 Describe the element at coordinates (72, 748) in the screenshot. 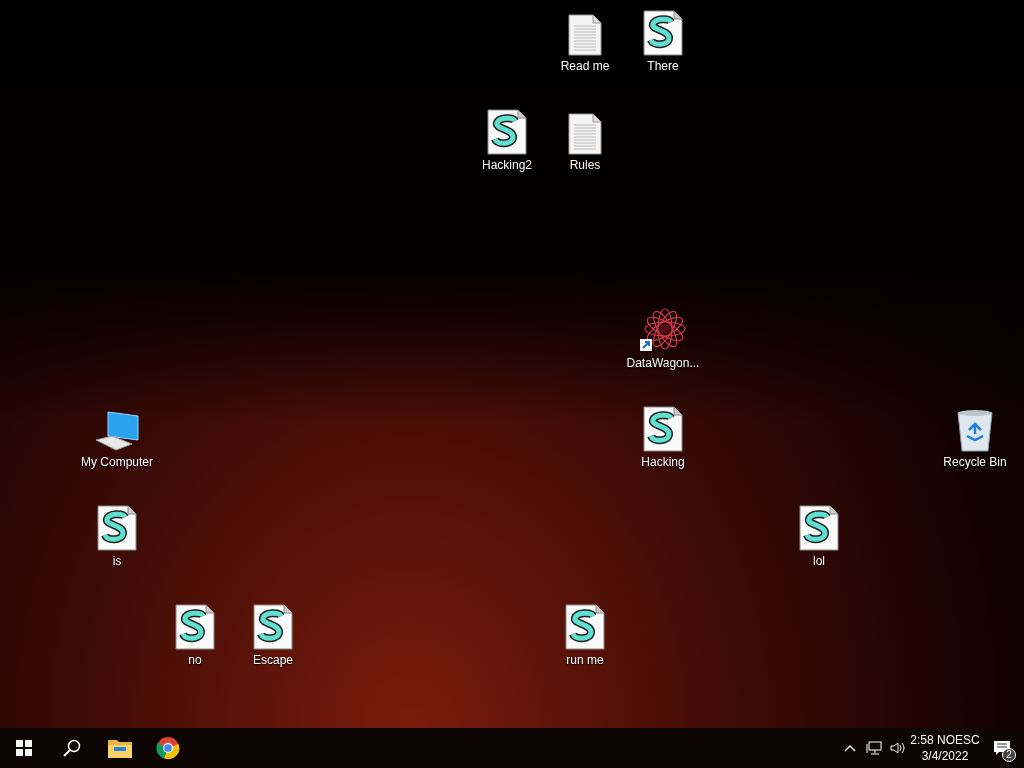

I see `search-icon` at that location.